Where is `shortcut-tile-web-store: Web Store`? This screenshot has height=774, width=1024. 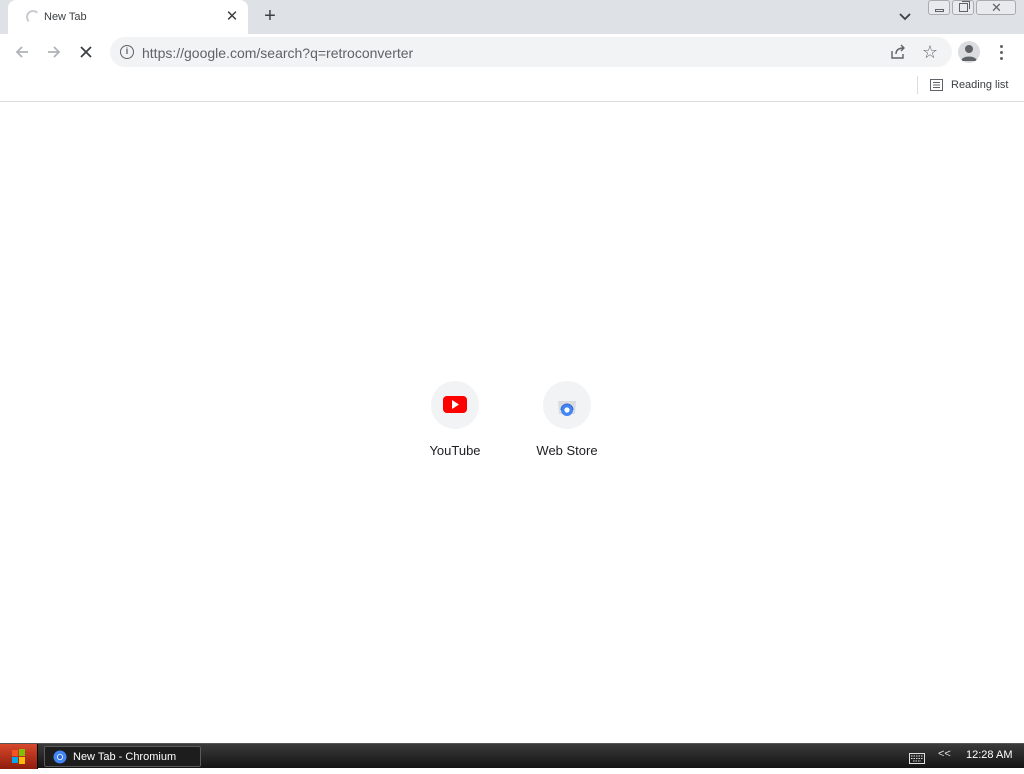 shortcut-tile-web-store: Web Store is located at coordinates (567, 420).